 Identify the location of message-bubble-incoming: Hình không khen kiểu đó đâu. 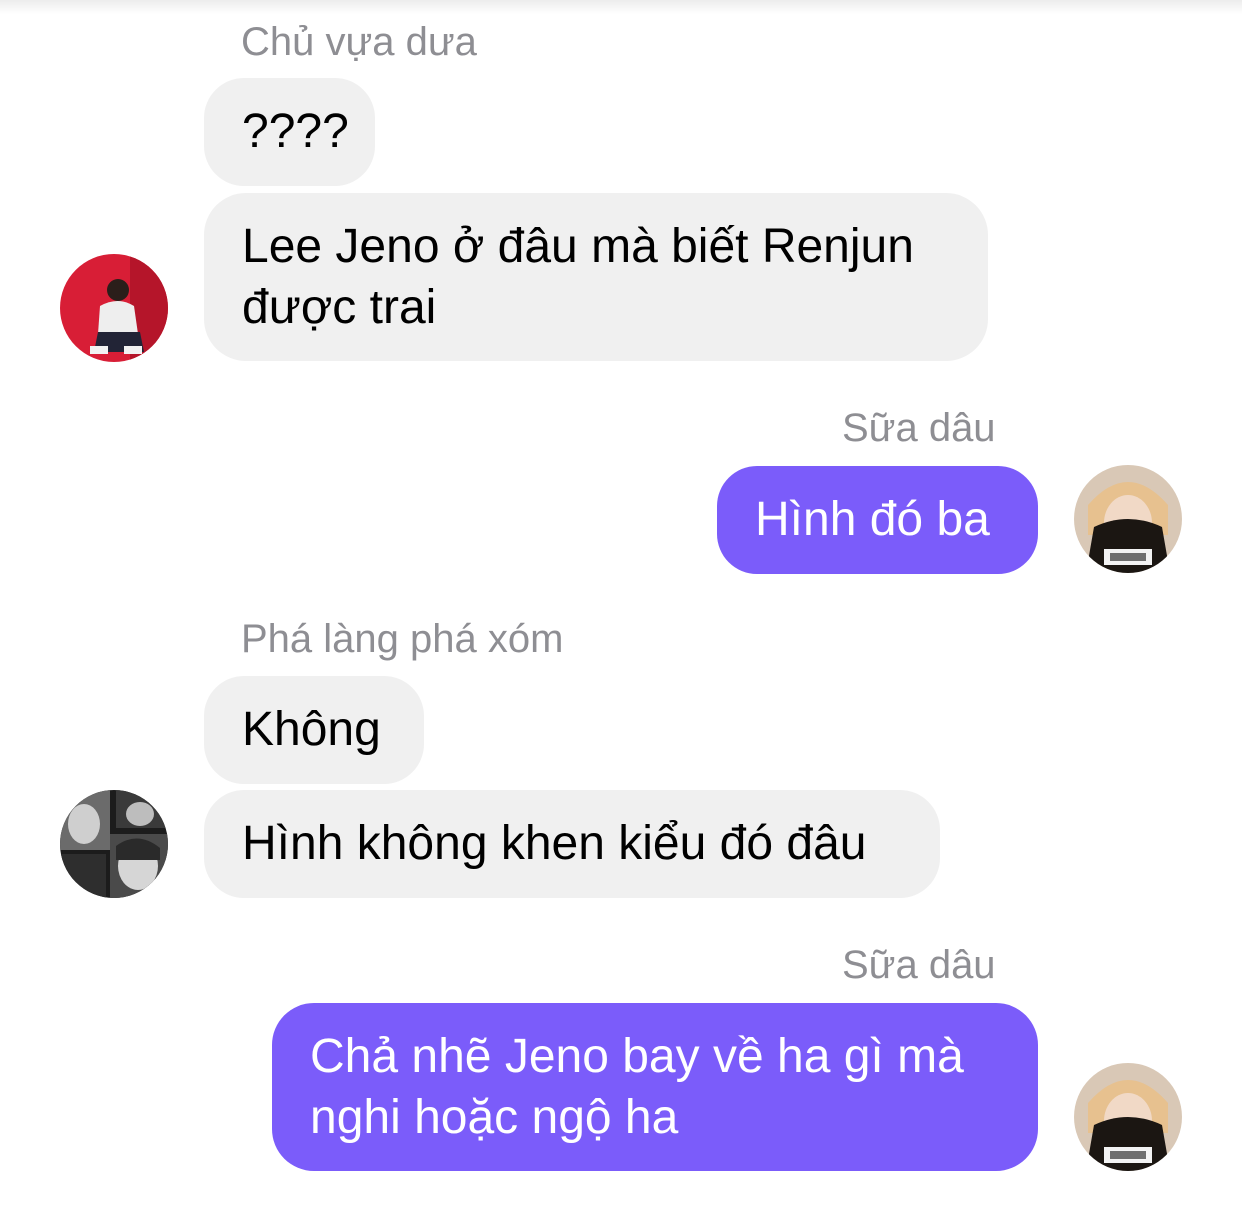
(572, 844).